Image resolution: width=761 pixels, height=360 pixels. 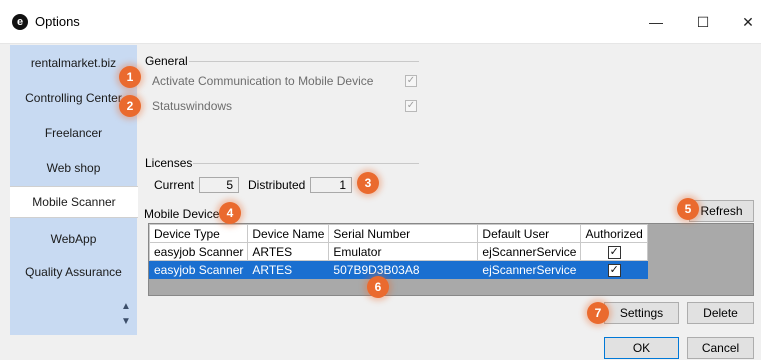 I want to click on callout-badge-2: 2, so click(x=130, y=106).